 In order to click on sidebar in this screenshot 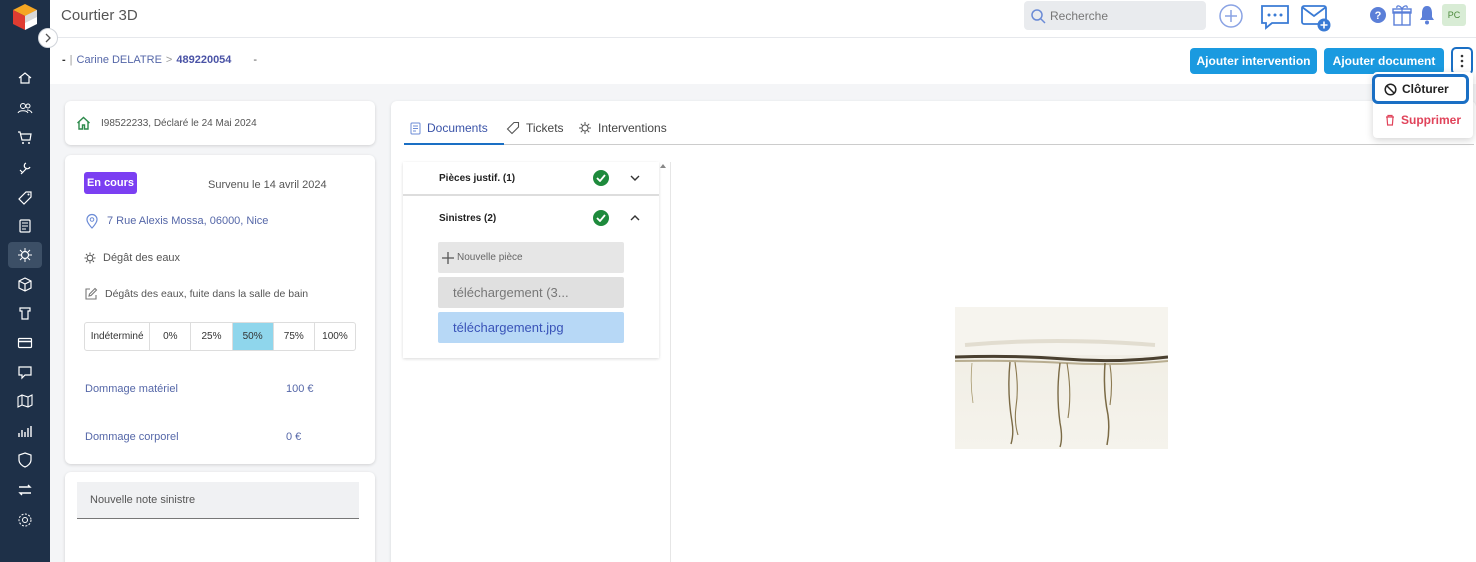, I will do `click(29, 281)`.